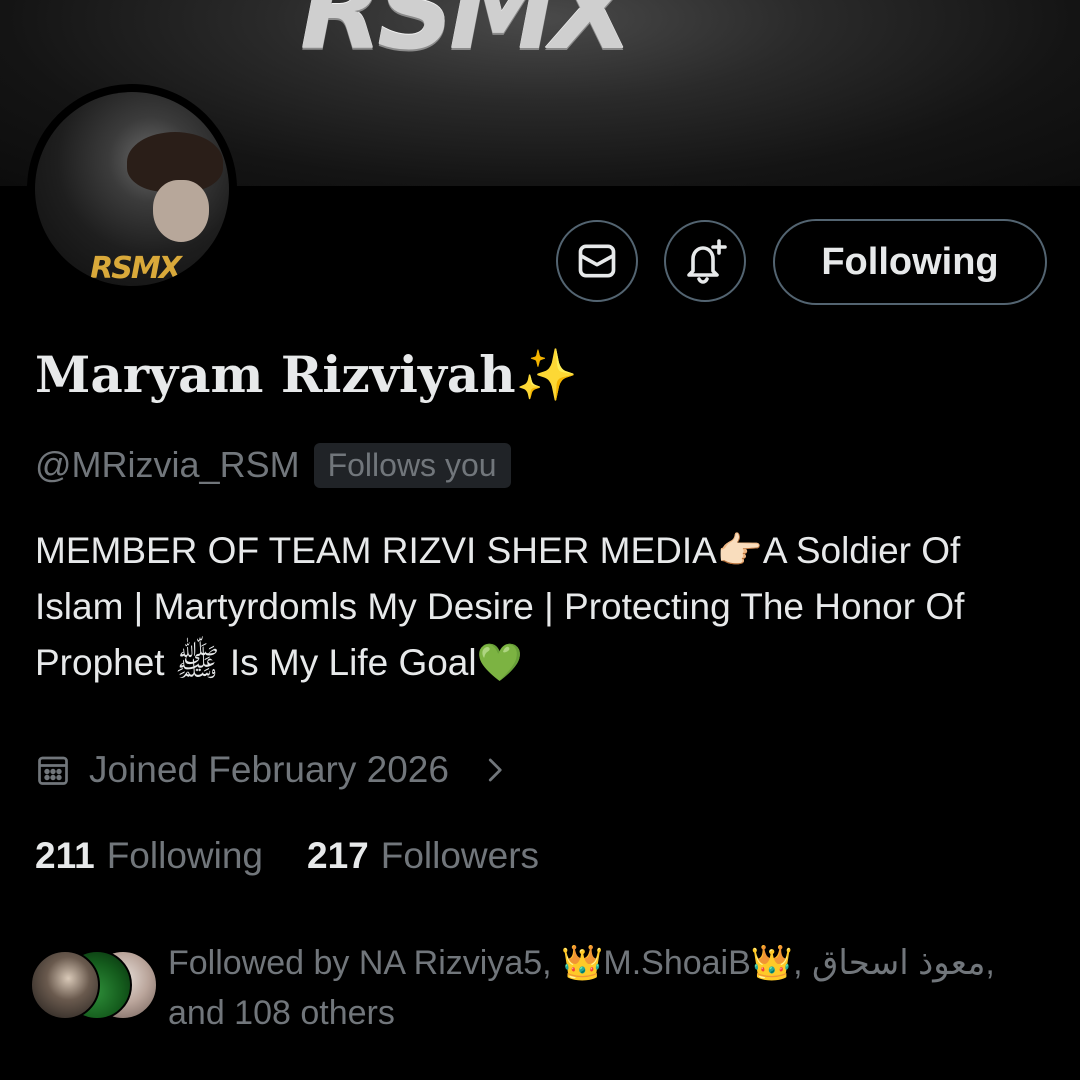 The width and height of the screenshot is (1080, 1080). Describe the element at coordinates (167, 464) in the screenshot. I see `username-handle: @MRizvia_RSM` at that location.